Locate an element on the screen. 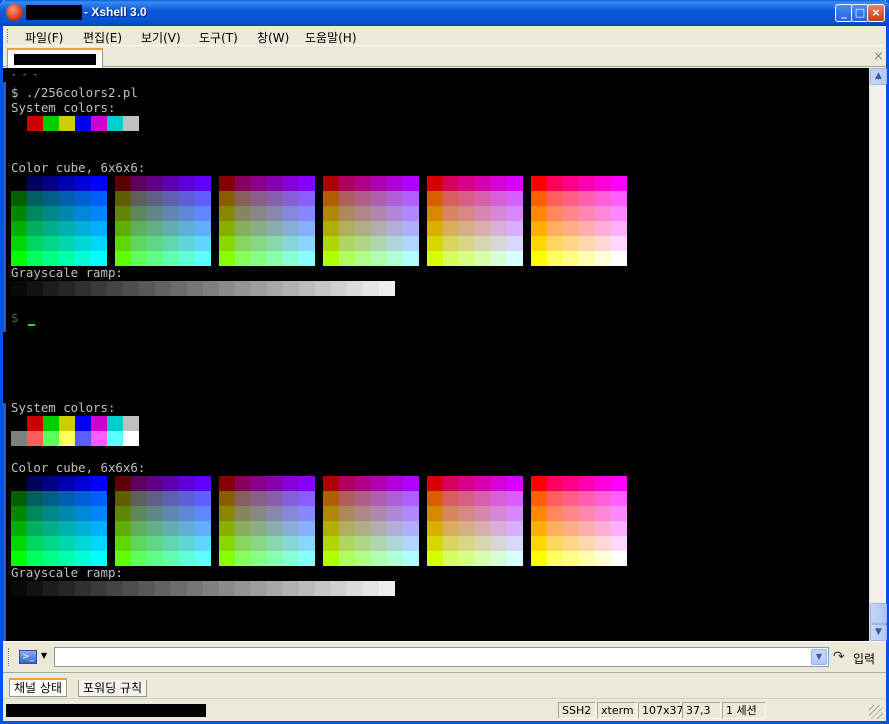  title-bar: - Xshell 3.0 _ □ × is located at coordinates (444, 13).